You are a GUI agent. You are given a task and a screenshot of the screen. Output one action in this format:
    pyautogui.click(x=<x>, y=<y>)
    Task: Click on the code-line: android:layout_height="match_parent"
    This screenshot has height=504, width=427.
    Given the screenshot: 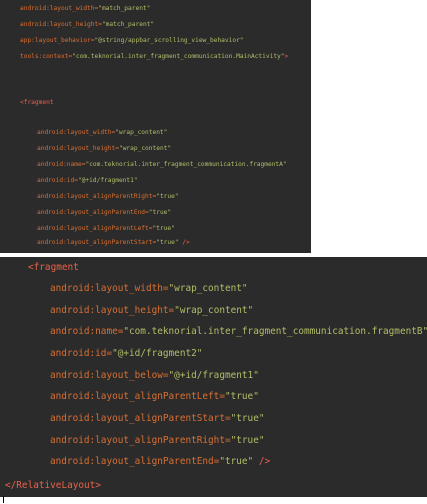 What is the action you would take?
    pyautogui.click(x=87, y=24)
    